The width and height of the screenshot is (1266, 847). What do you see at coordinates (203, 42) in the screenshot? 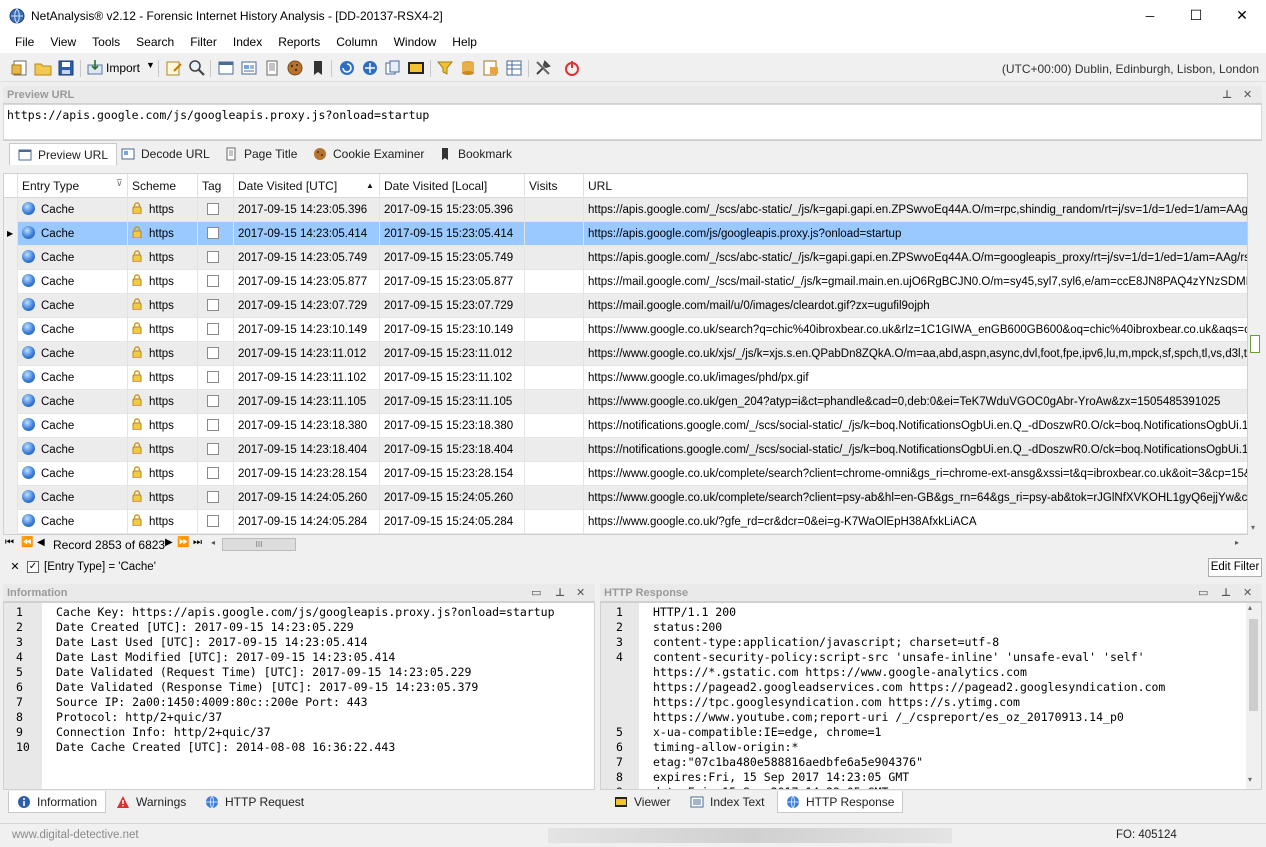
I see `menu-filter: Filter` at bounding box center [203, 42].